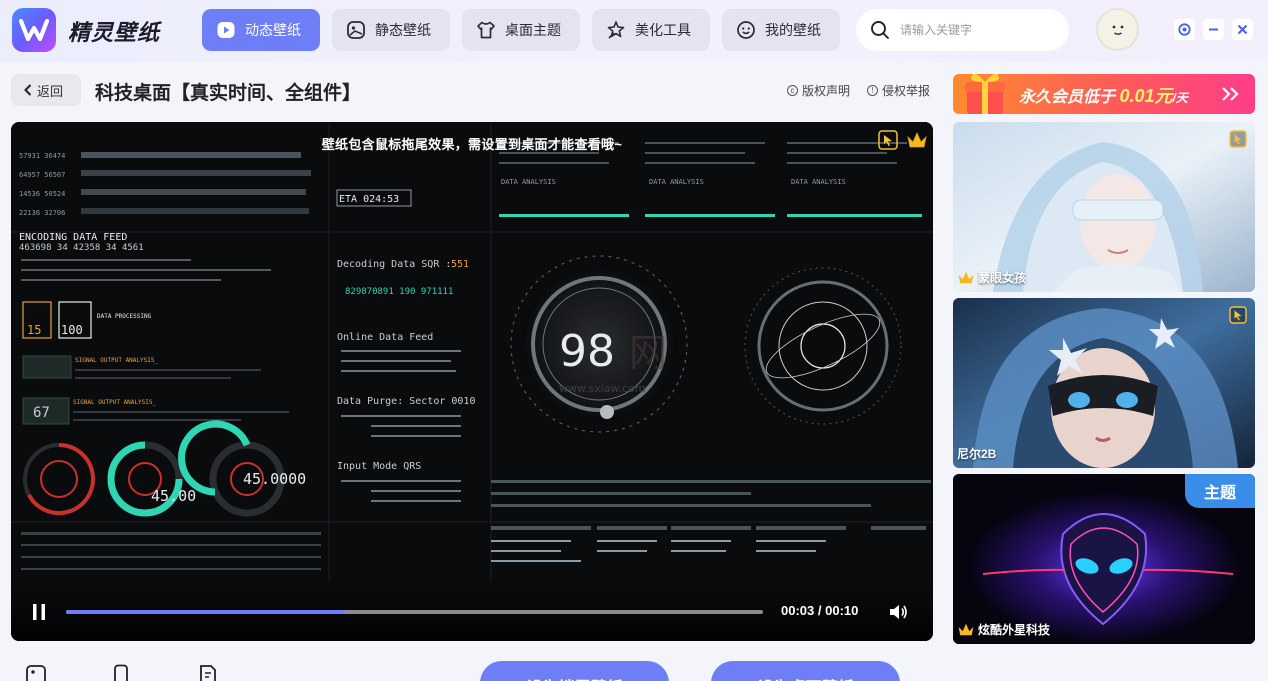  I want to click on image-edit-icon, so click(36, 672).